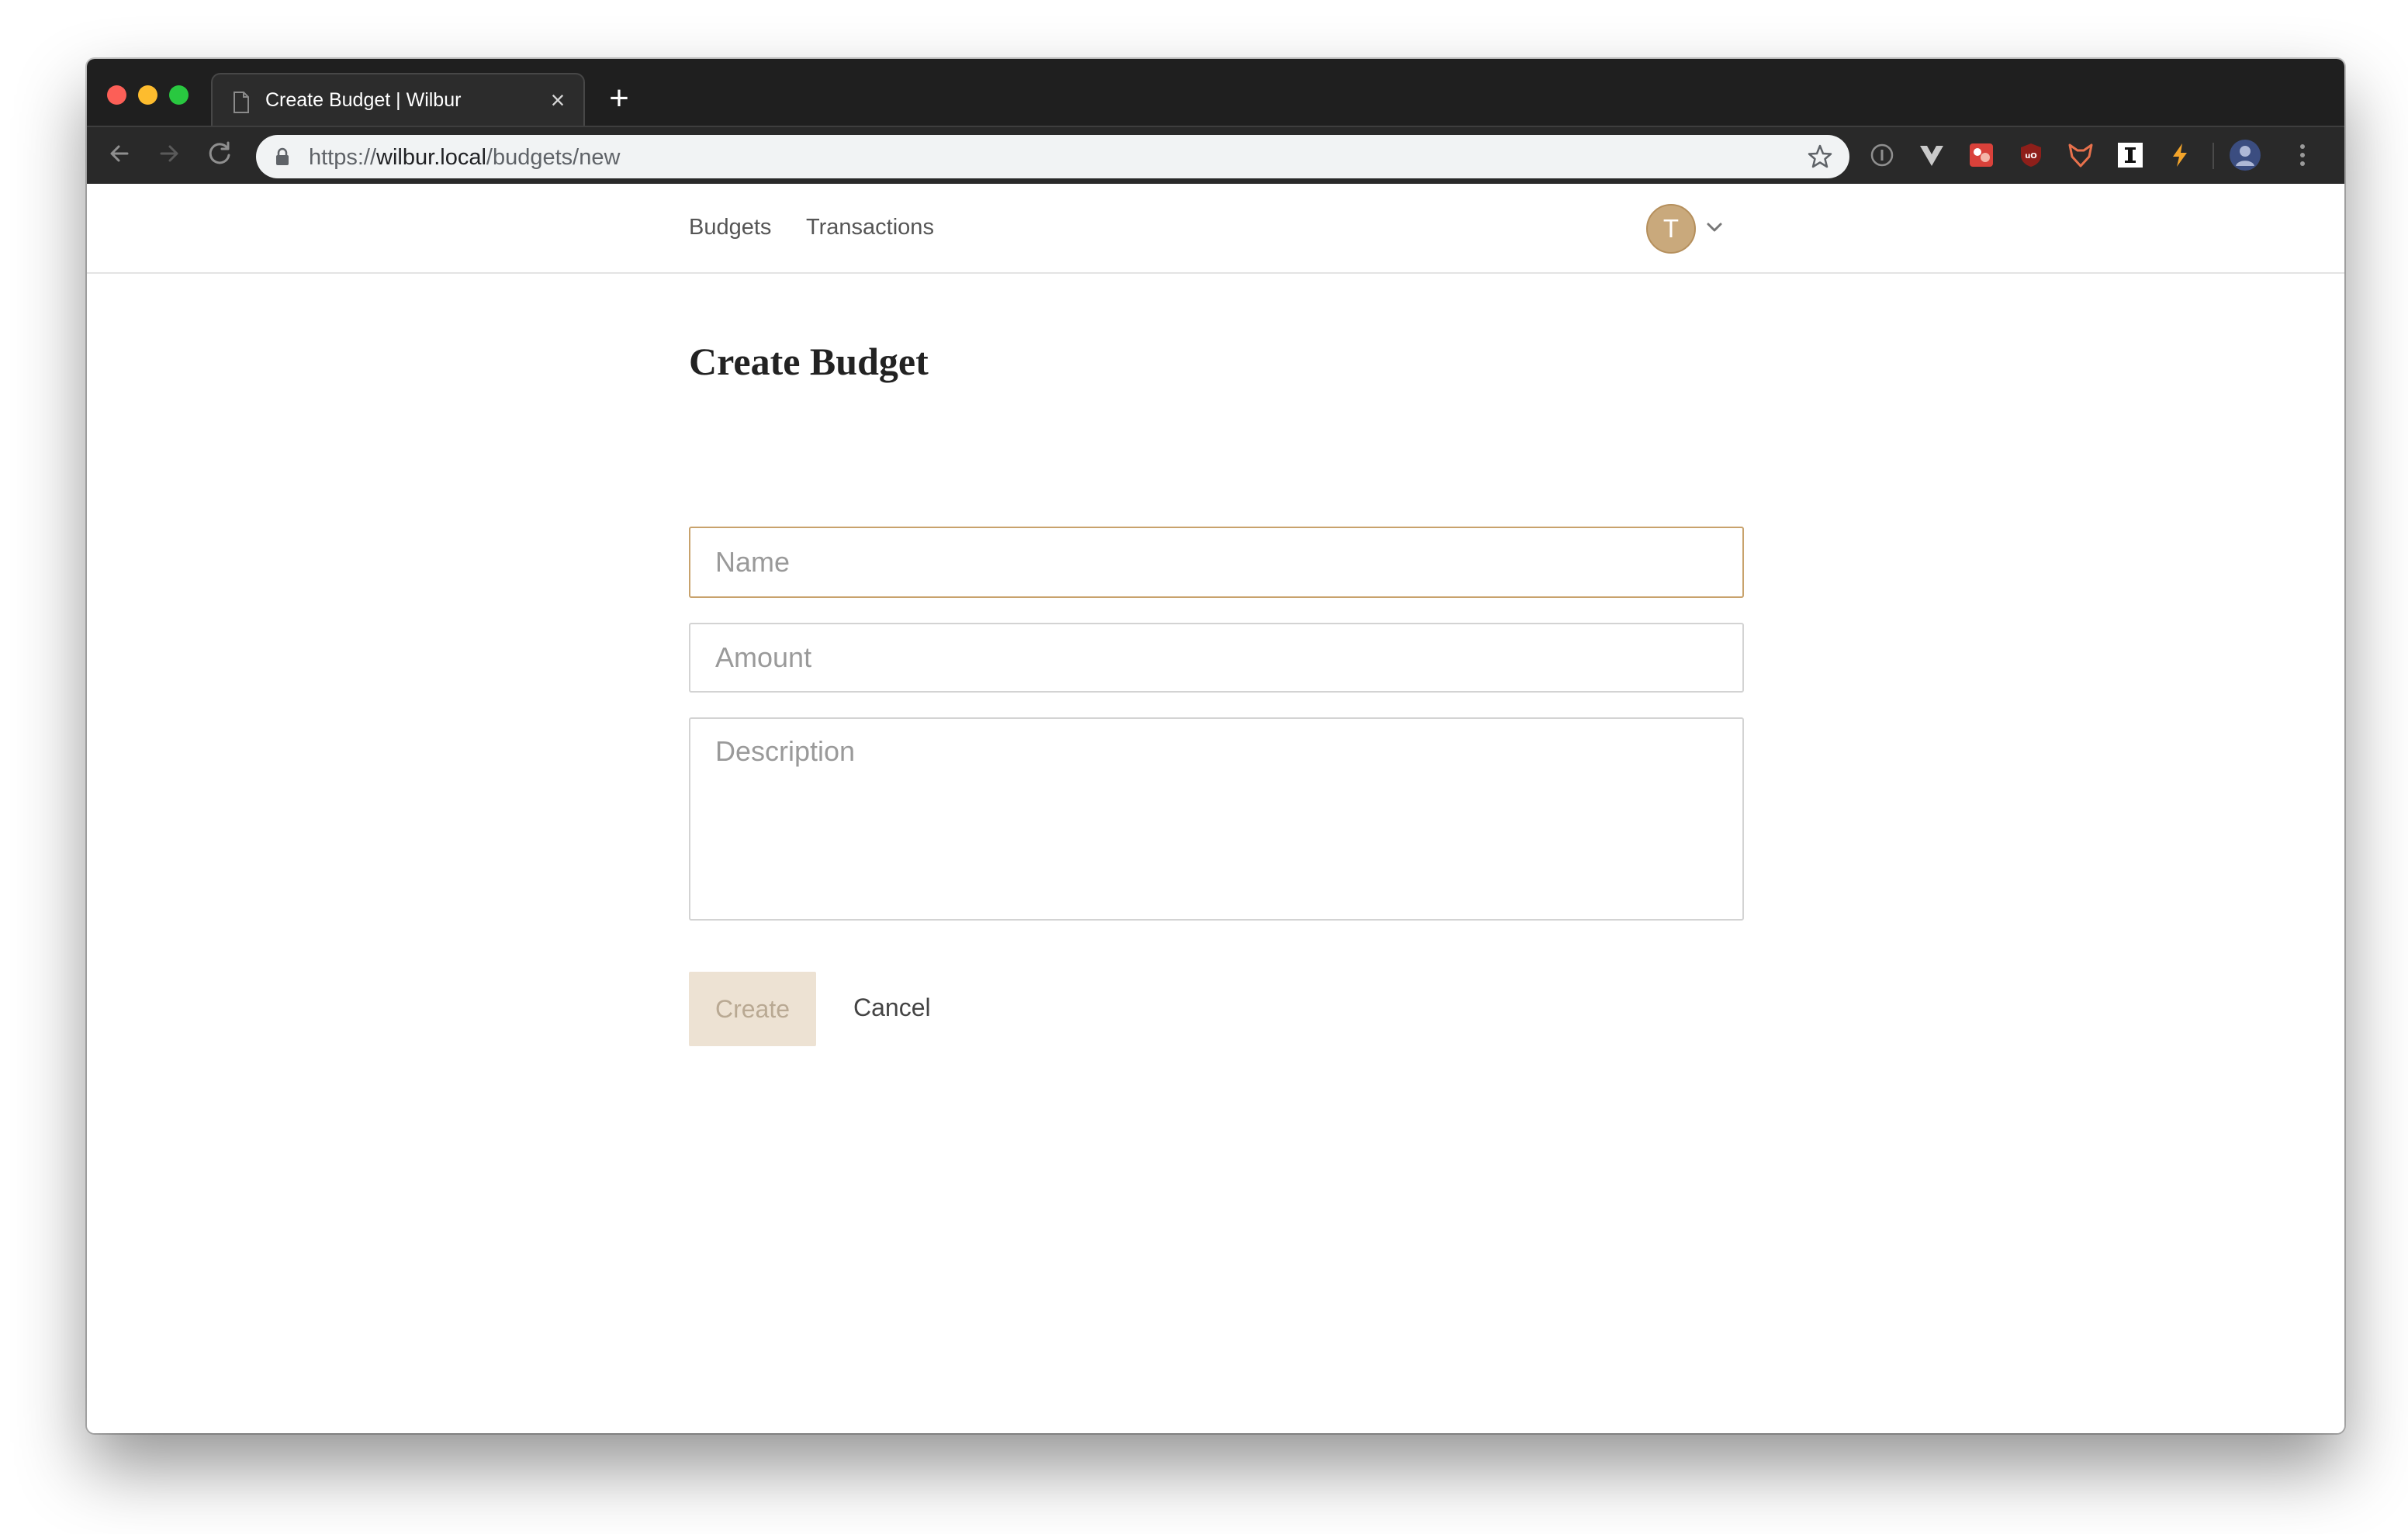  What do you see at coordinates (1981, 155) in the screenshot?
I see `red-extension-icon` at bounding box center [1981, 155].